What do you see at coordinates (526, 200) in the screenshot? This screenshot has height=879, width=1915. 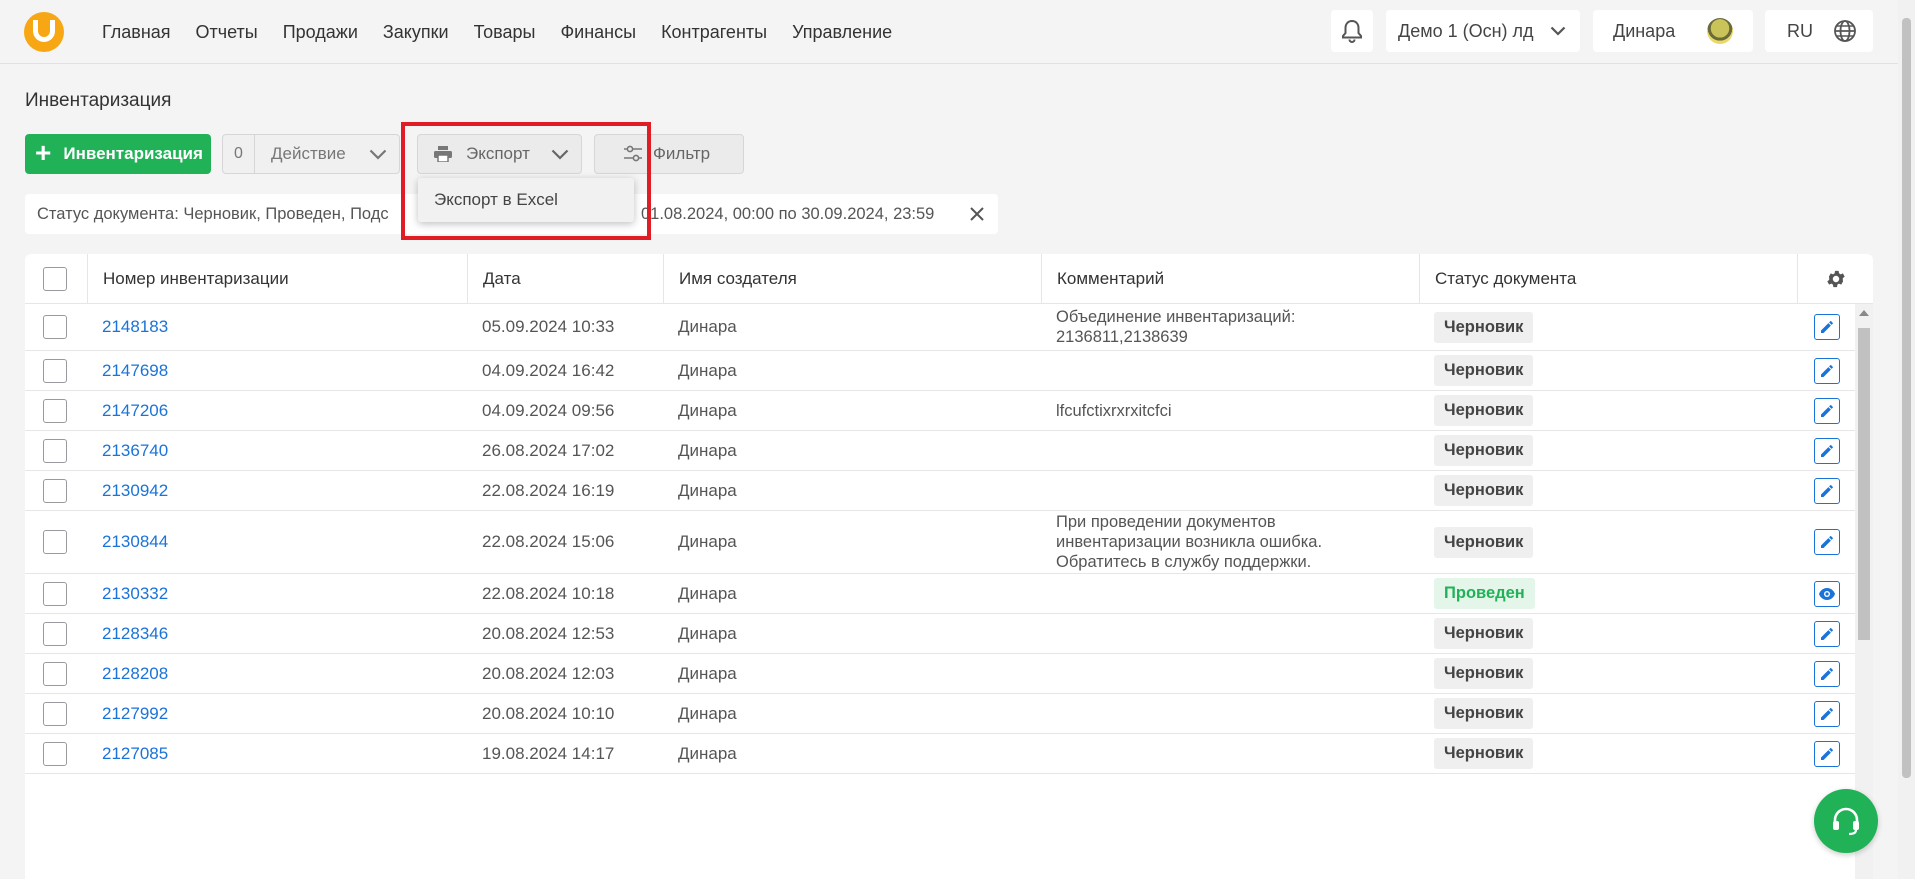 I see `export-menu-item-excel: Экспорт в Excel` at bounding box center [526, 200].